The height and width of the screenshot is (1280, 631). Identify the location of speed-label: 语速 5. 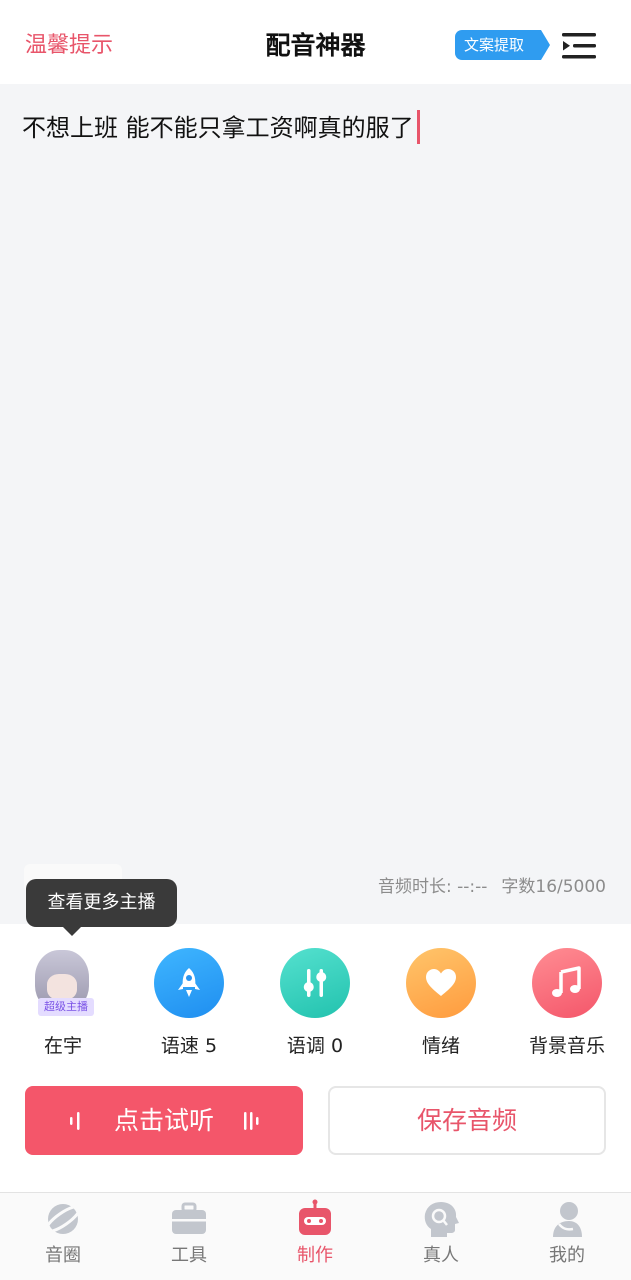
(189, 1046).